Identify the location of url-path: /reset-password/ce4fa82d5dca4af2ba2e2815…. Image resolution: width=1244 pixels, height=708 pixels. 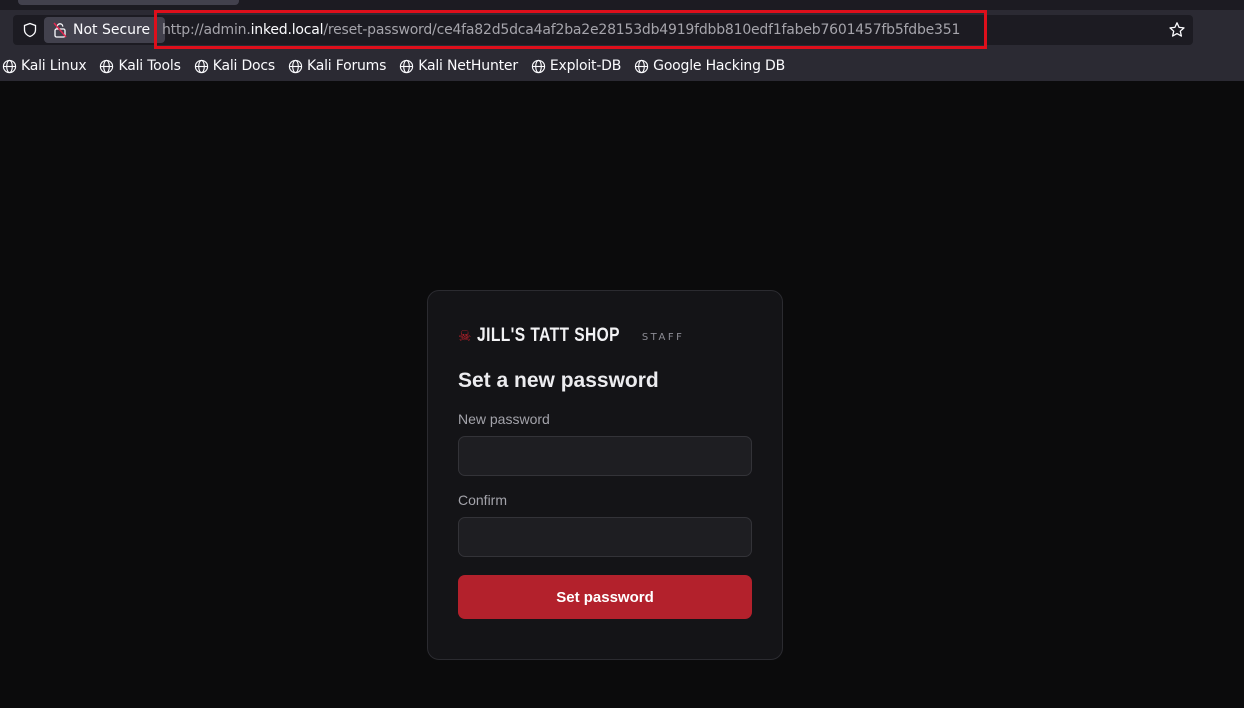
(642, 29).